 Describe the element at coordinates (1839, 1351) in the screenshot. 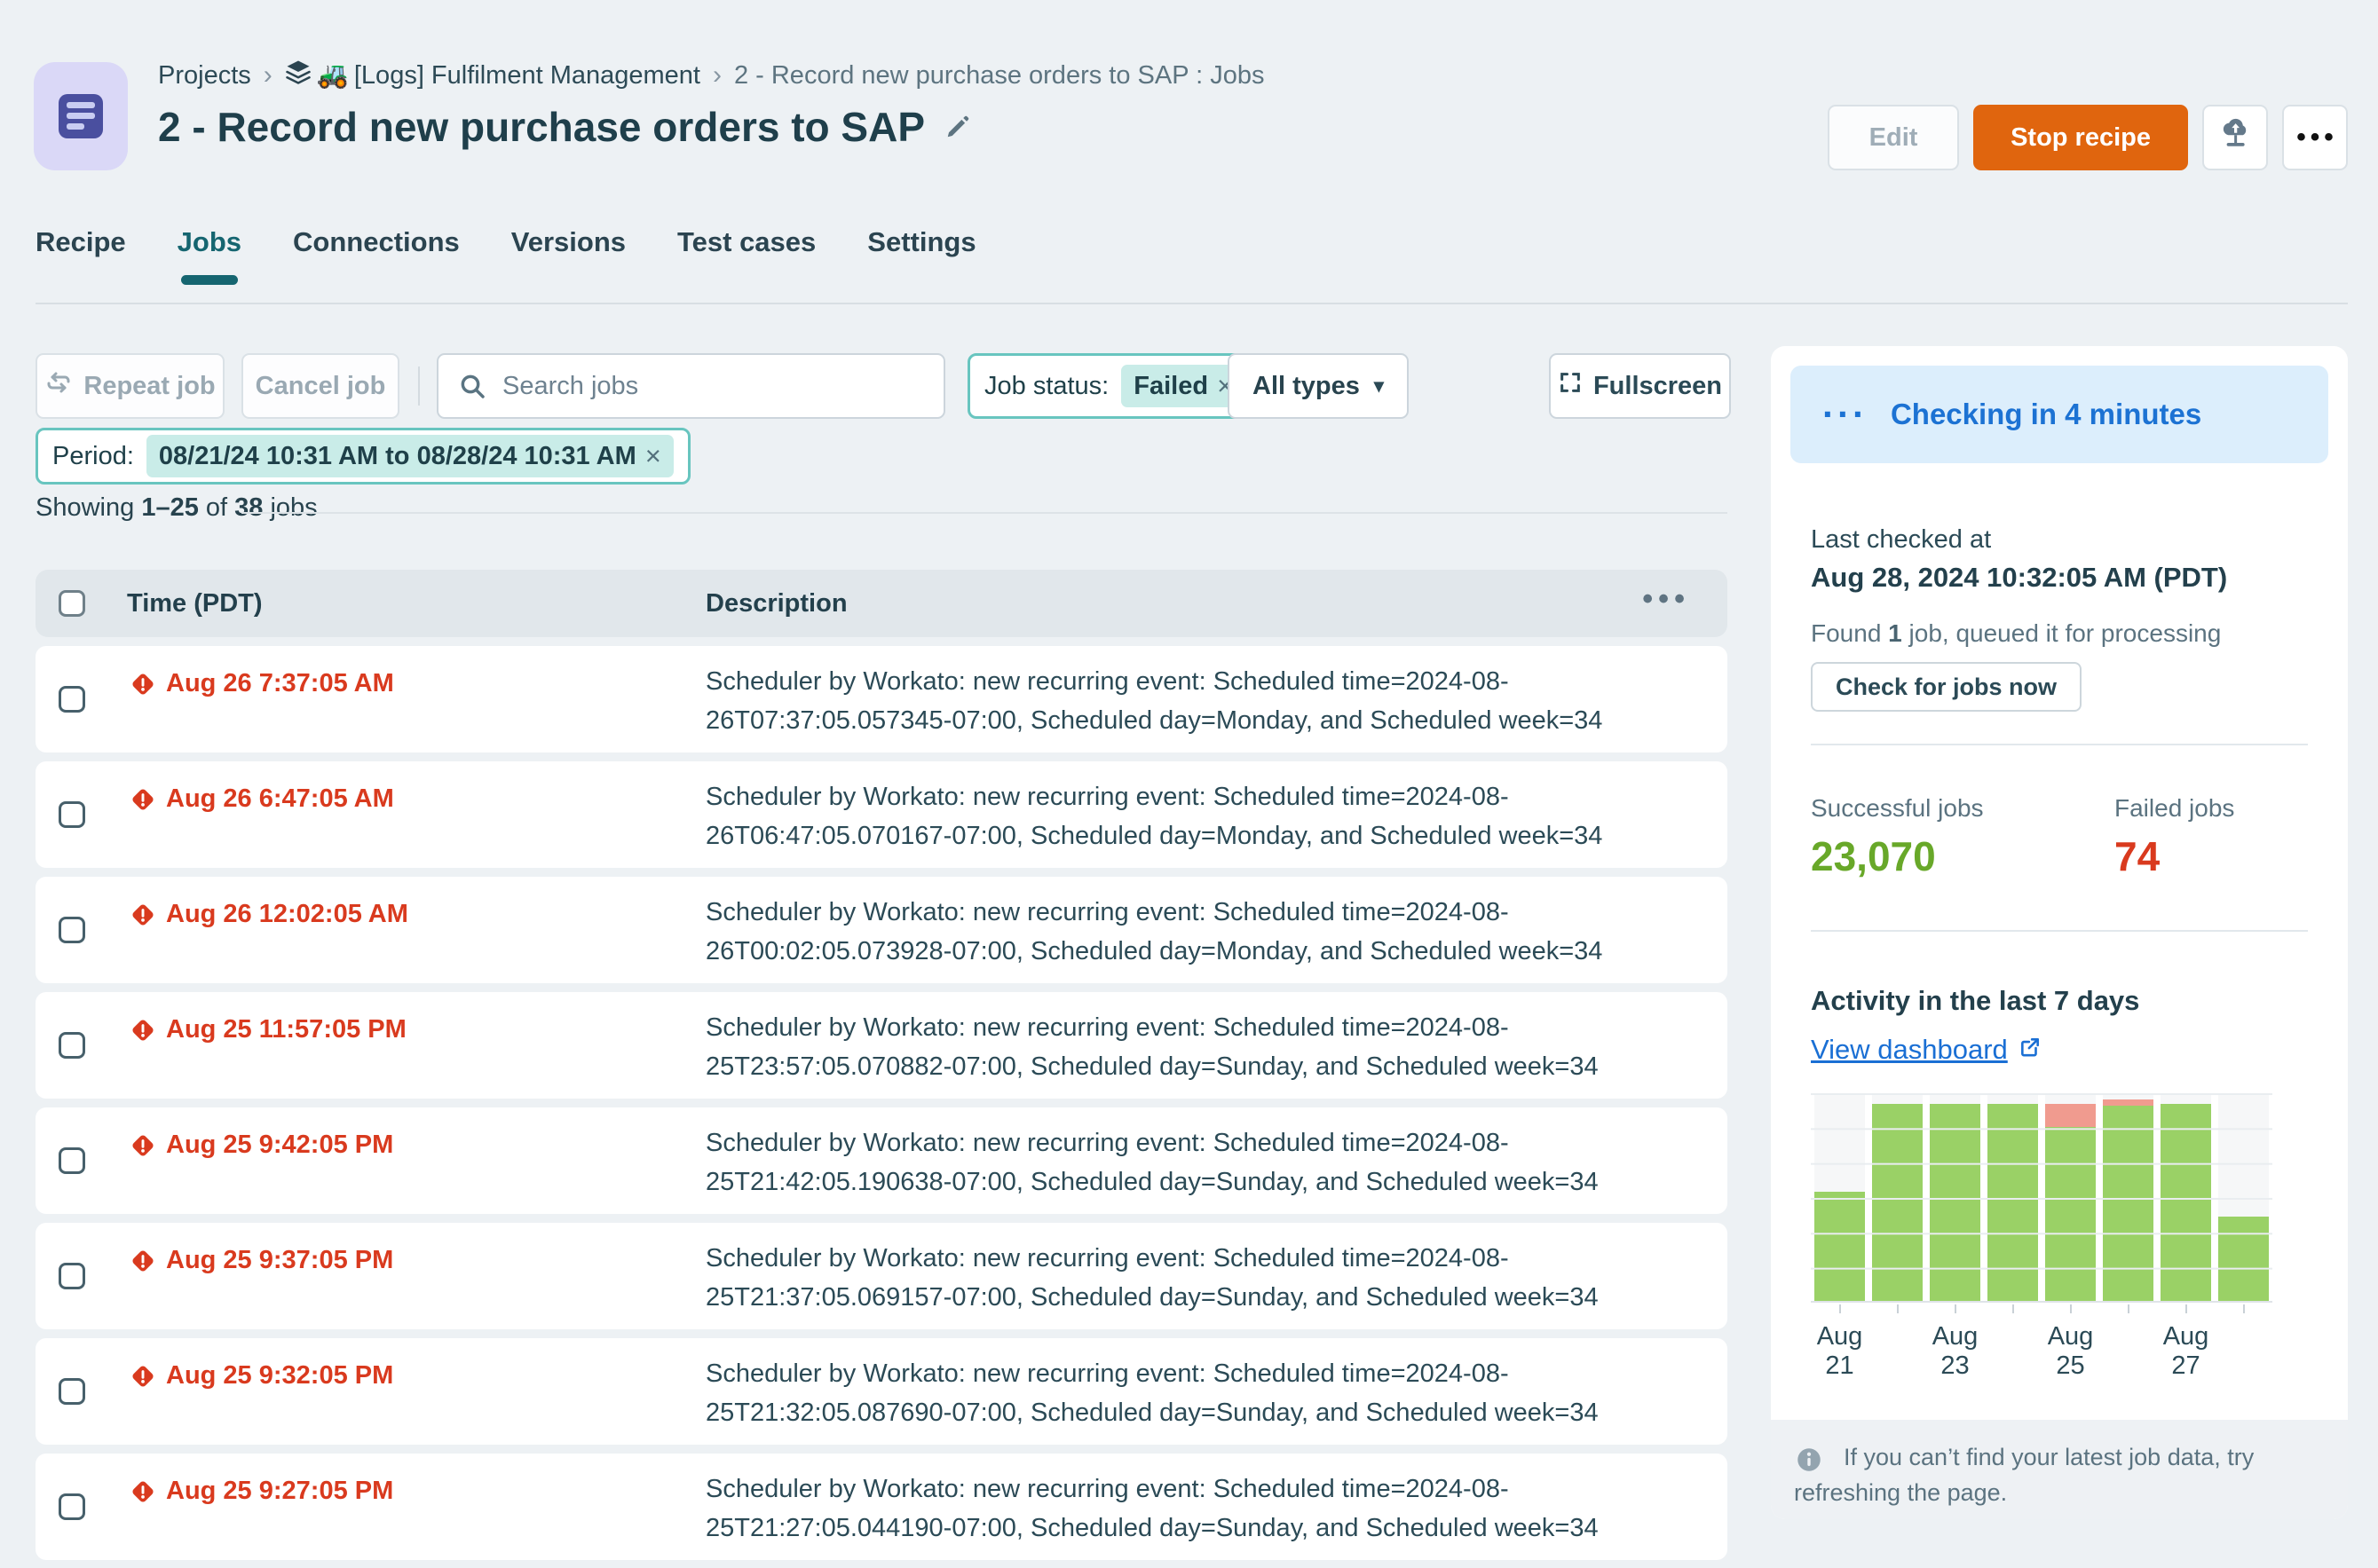

I see `axis-label: Aug 21` at that location.